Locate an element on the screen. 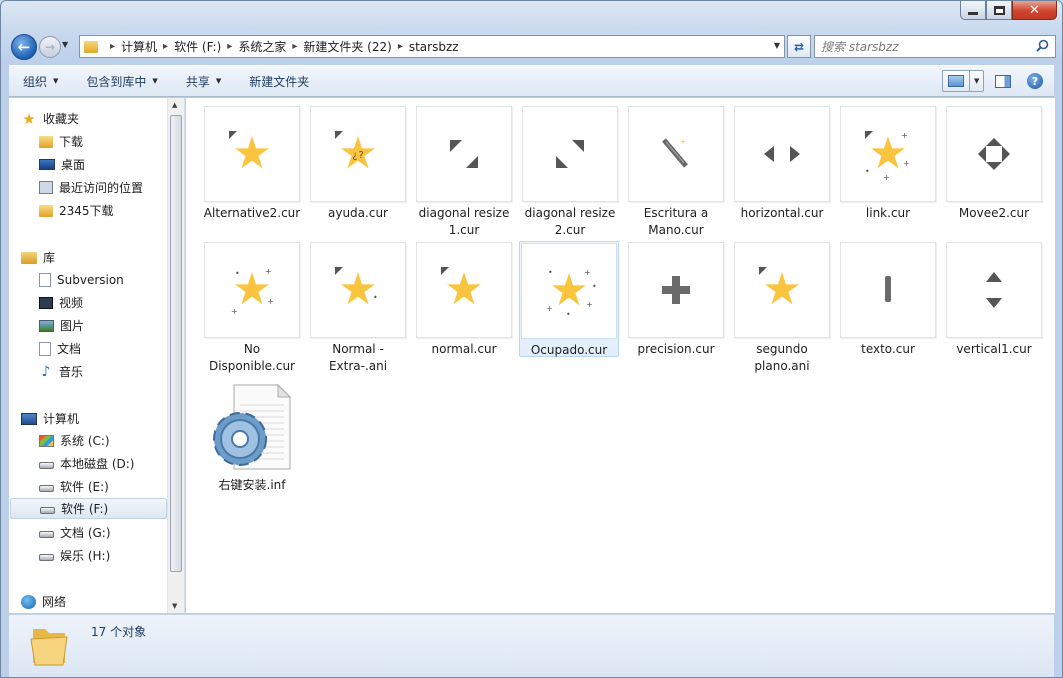 The height and width of the screenshot is (678, 1063). sidebar-item-drive-g: 文档 (G:) is located at coordinates (75, 532).